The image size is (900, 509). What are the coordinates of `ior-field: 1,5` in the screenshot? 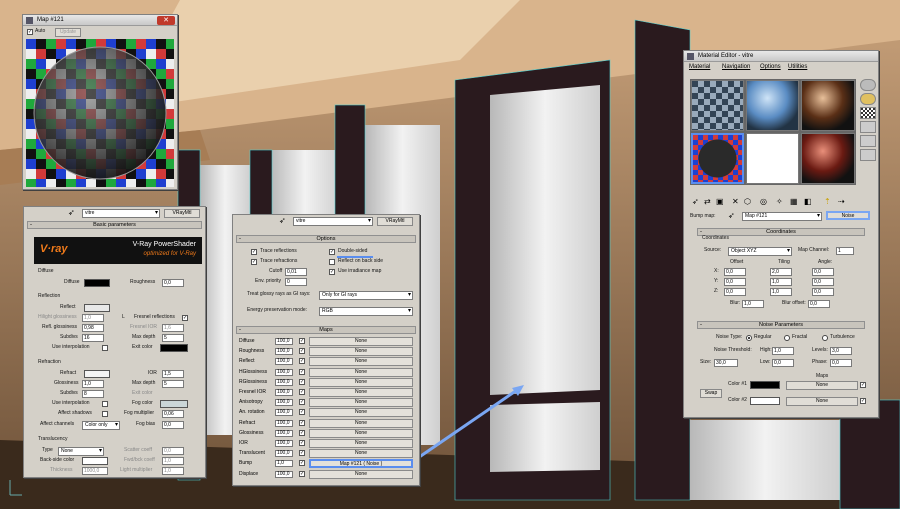 It's located at (173, 374).